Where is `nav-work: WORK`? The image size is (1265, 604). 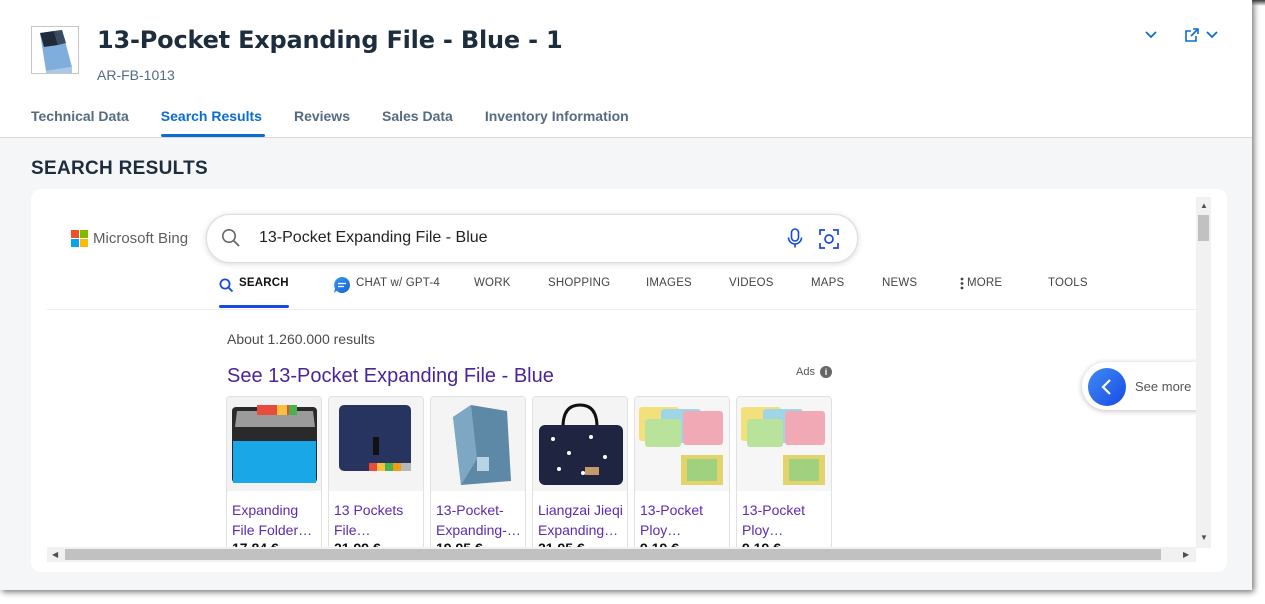 nav-work: WORK is located at coordinates (492, 292).